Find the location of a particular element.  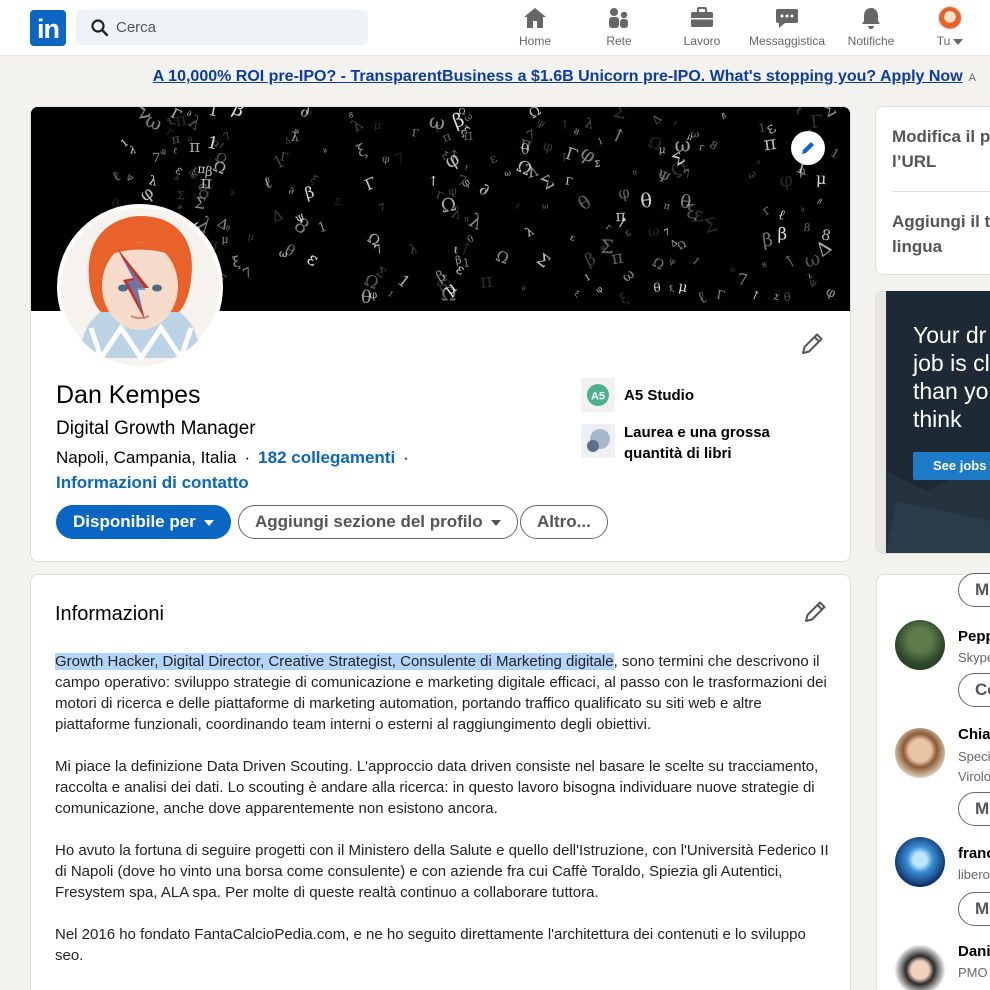

cover-glyph: ↑ is located at coordinates (565, 124).